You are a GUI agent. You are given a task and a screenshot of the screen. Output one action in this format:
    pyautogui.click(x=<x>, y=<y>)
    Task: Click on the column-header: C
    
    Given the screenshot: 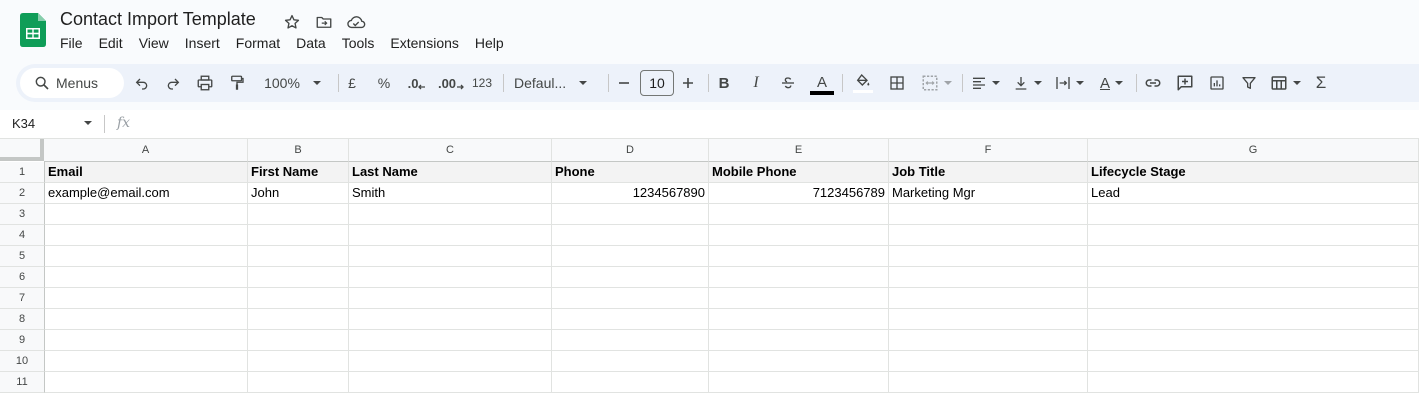 What is the action you would take?
    pyautogui.click(x=450, y=150)
    